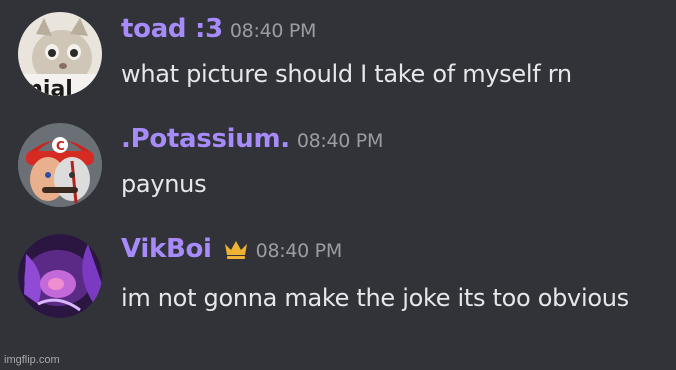 Image resolution: width=676 pixels, height=370 pixels. Describe the element at coordinates (46, 86) in the screenshot. I see `svg-text: mial` at that location.